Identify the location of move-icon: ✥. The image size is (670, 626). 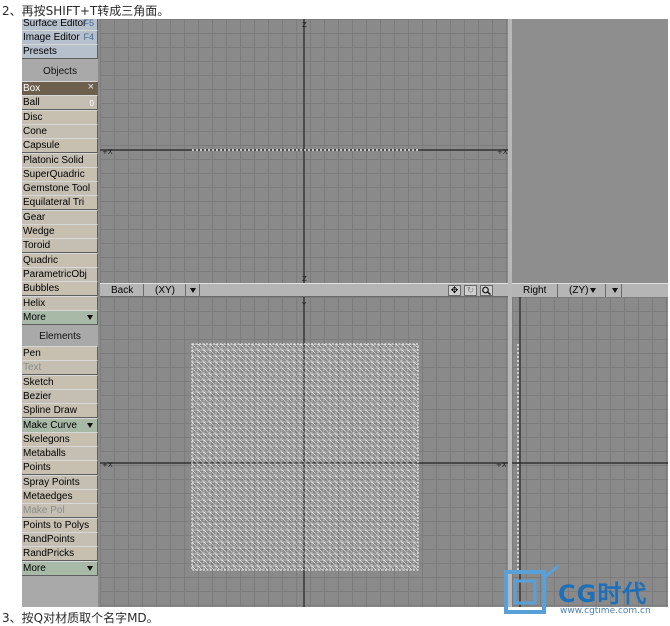
(454, 290).